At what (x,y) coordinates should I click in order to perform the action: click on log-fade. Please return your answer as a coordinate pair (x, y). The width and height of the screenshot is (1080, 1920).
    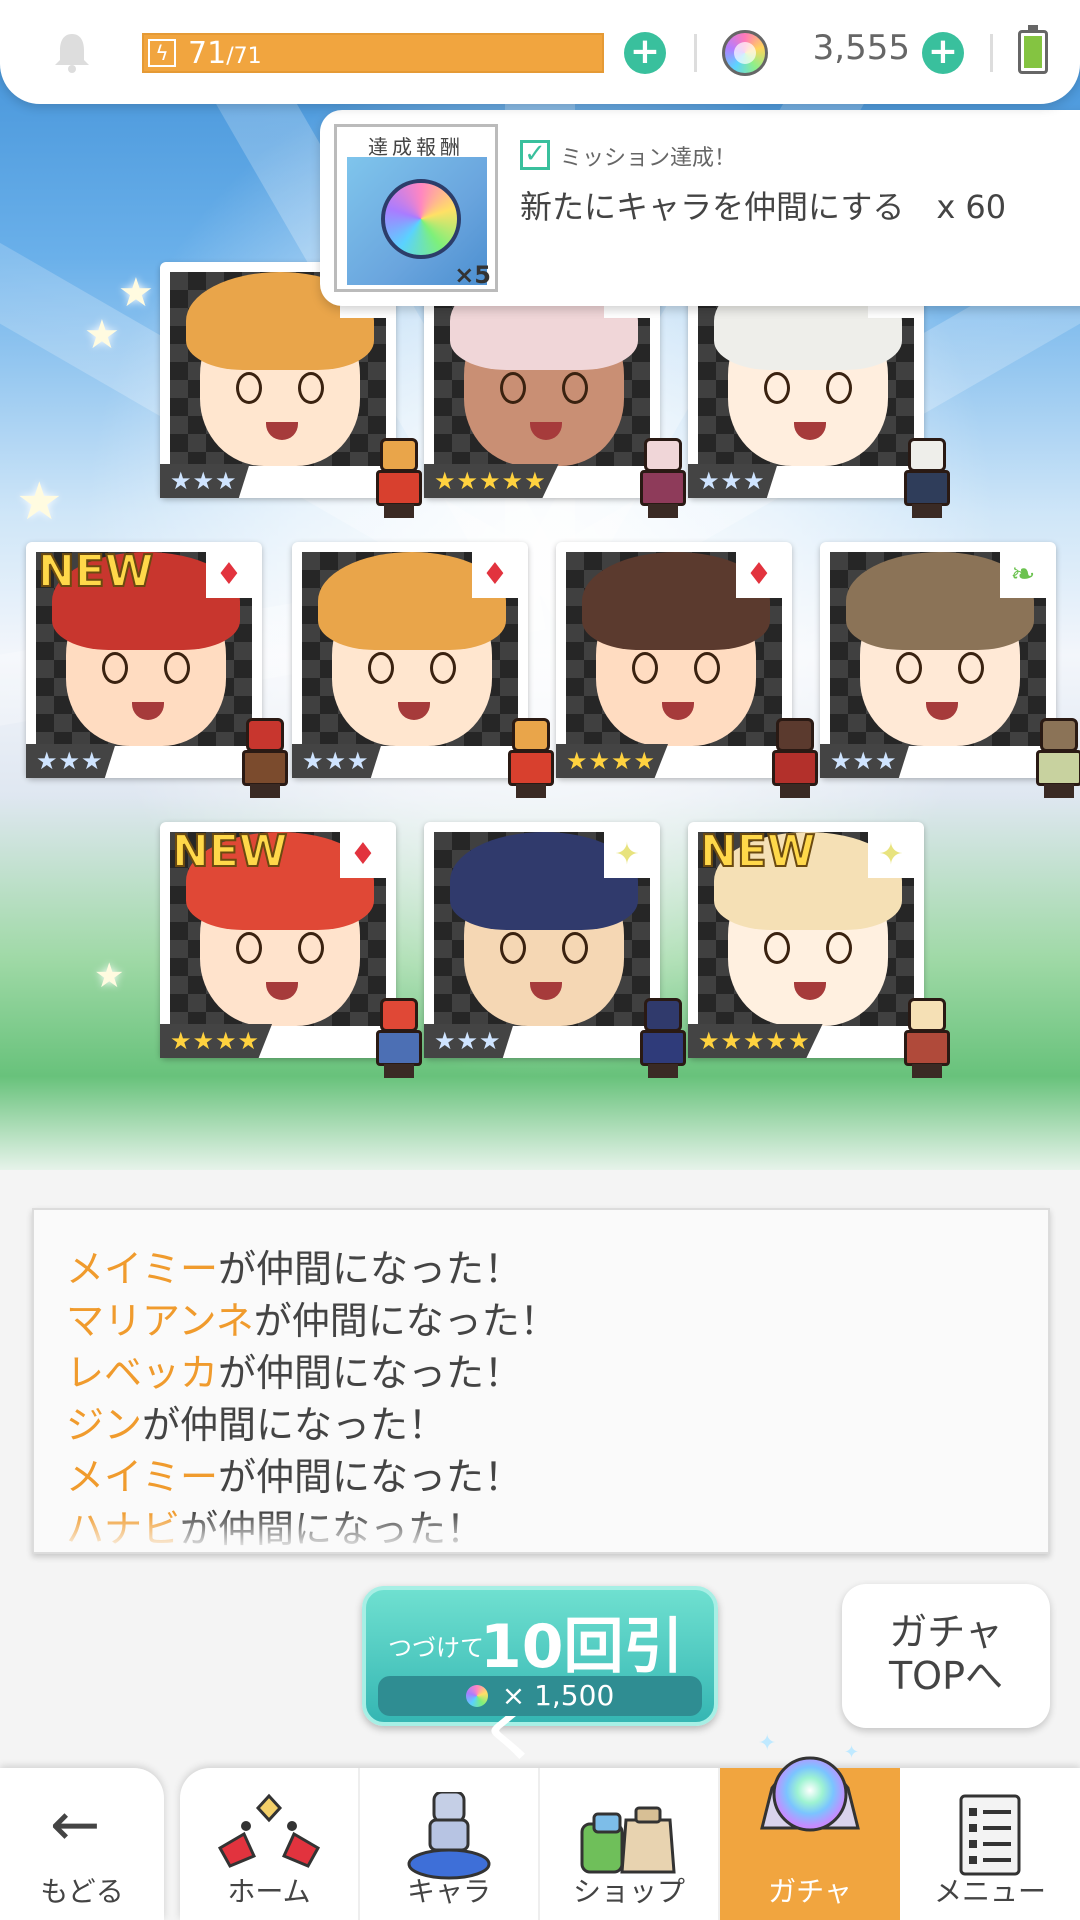
    Looking at the image, I should click on (541, 1532).